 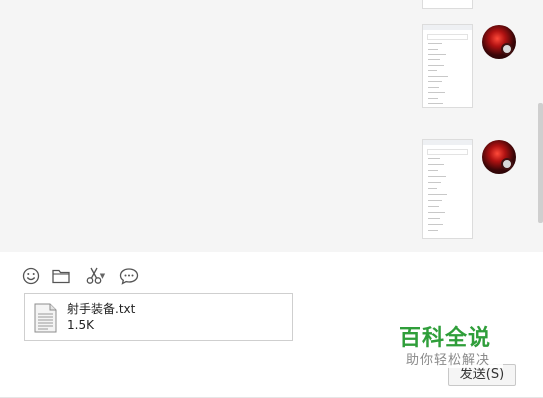 I want to click on scrollbar, so click(x=540, y=126).